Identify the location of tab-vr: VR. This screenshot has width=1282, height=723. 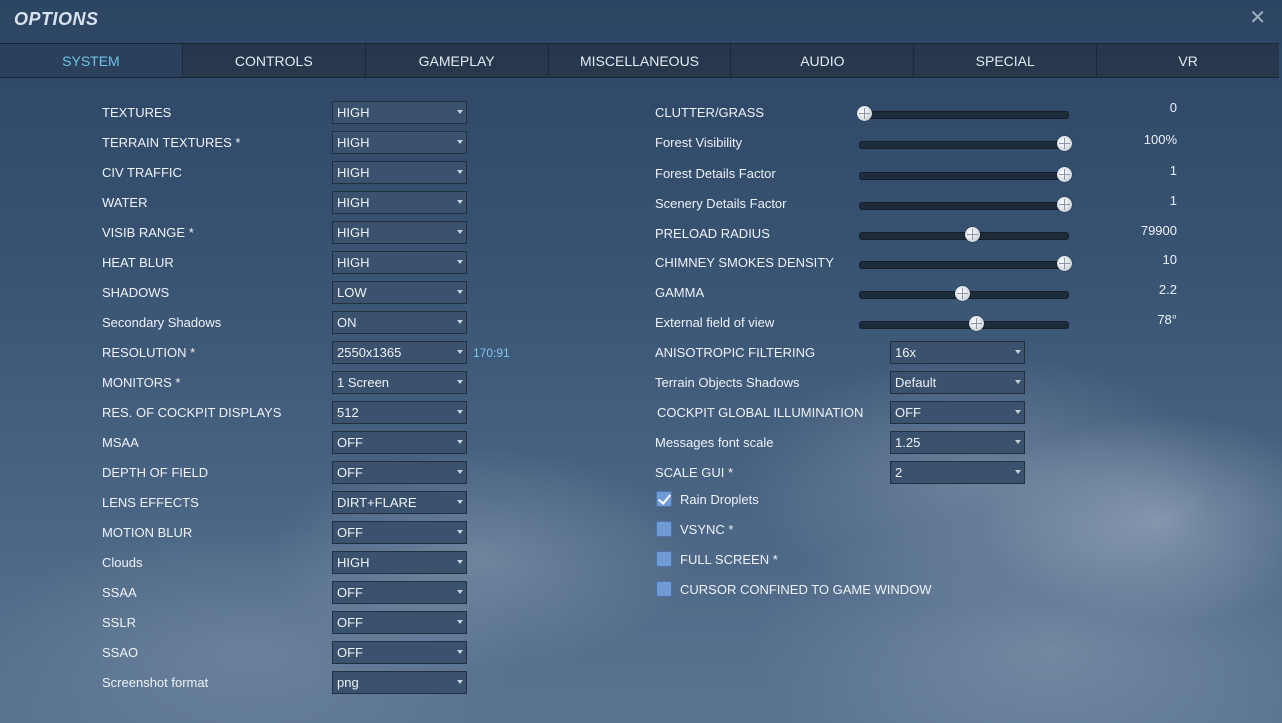
(1188, 60).